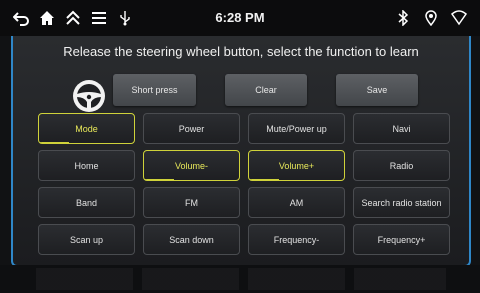 This screenshot has width=480, height=293. Describe the element at coordinates (191, 165) in the screenshot. I see `function-button: Volume-` at that location.